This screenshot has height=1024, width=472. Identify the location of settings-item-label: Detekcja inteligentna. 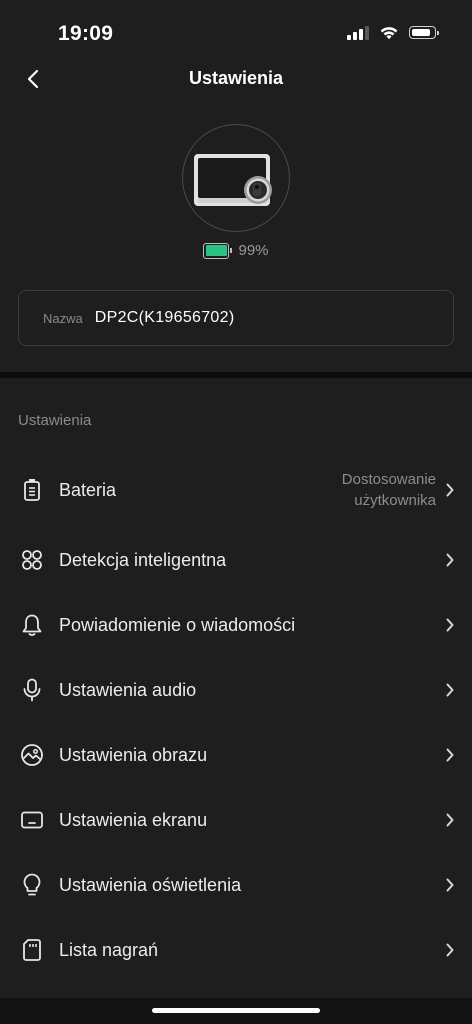
(143, 559).